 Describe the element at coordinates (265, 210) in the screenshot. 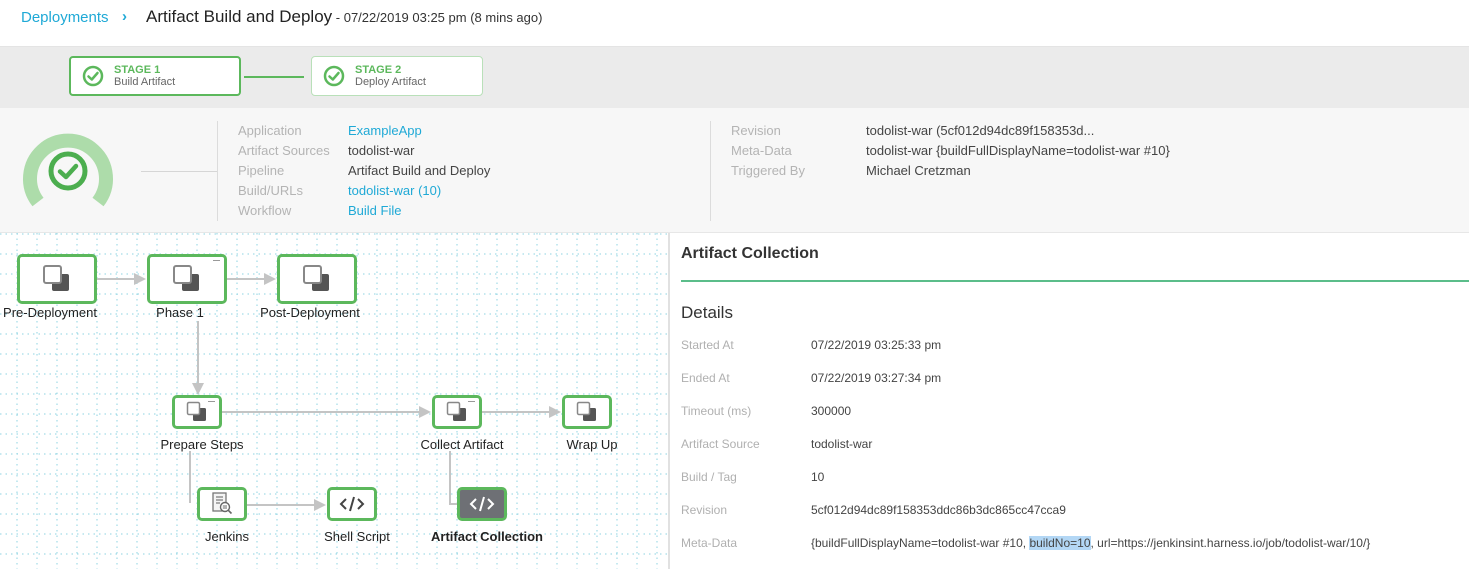

I see `detail-label: Workflow` at that location.